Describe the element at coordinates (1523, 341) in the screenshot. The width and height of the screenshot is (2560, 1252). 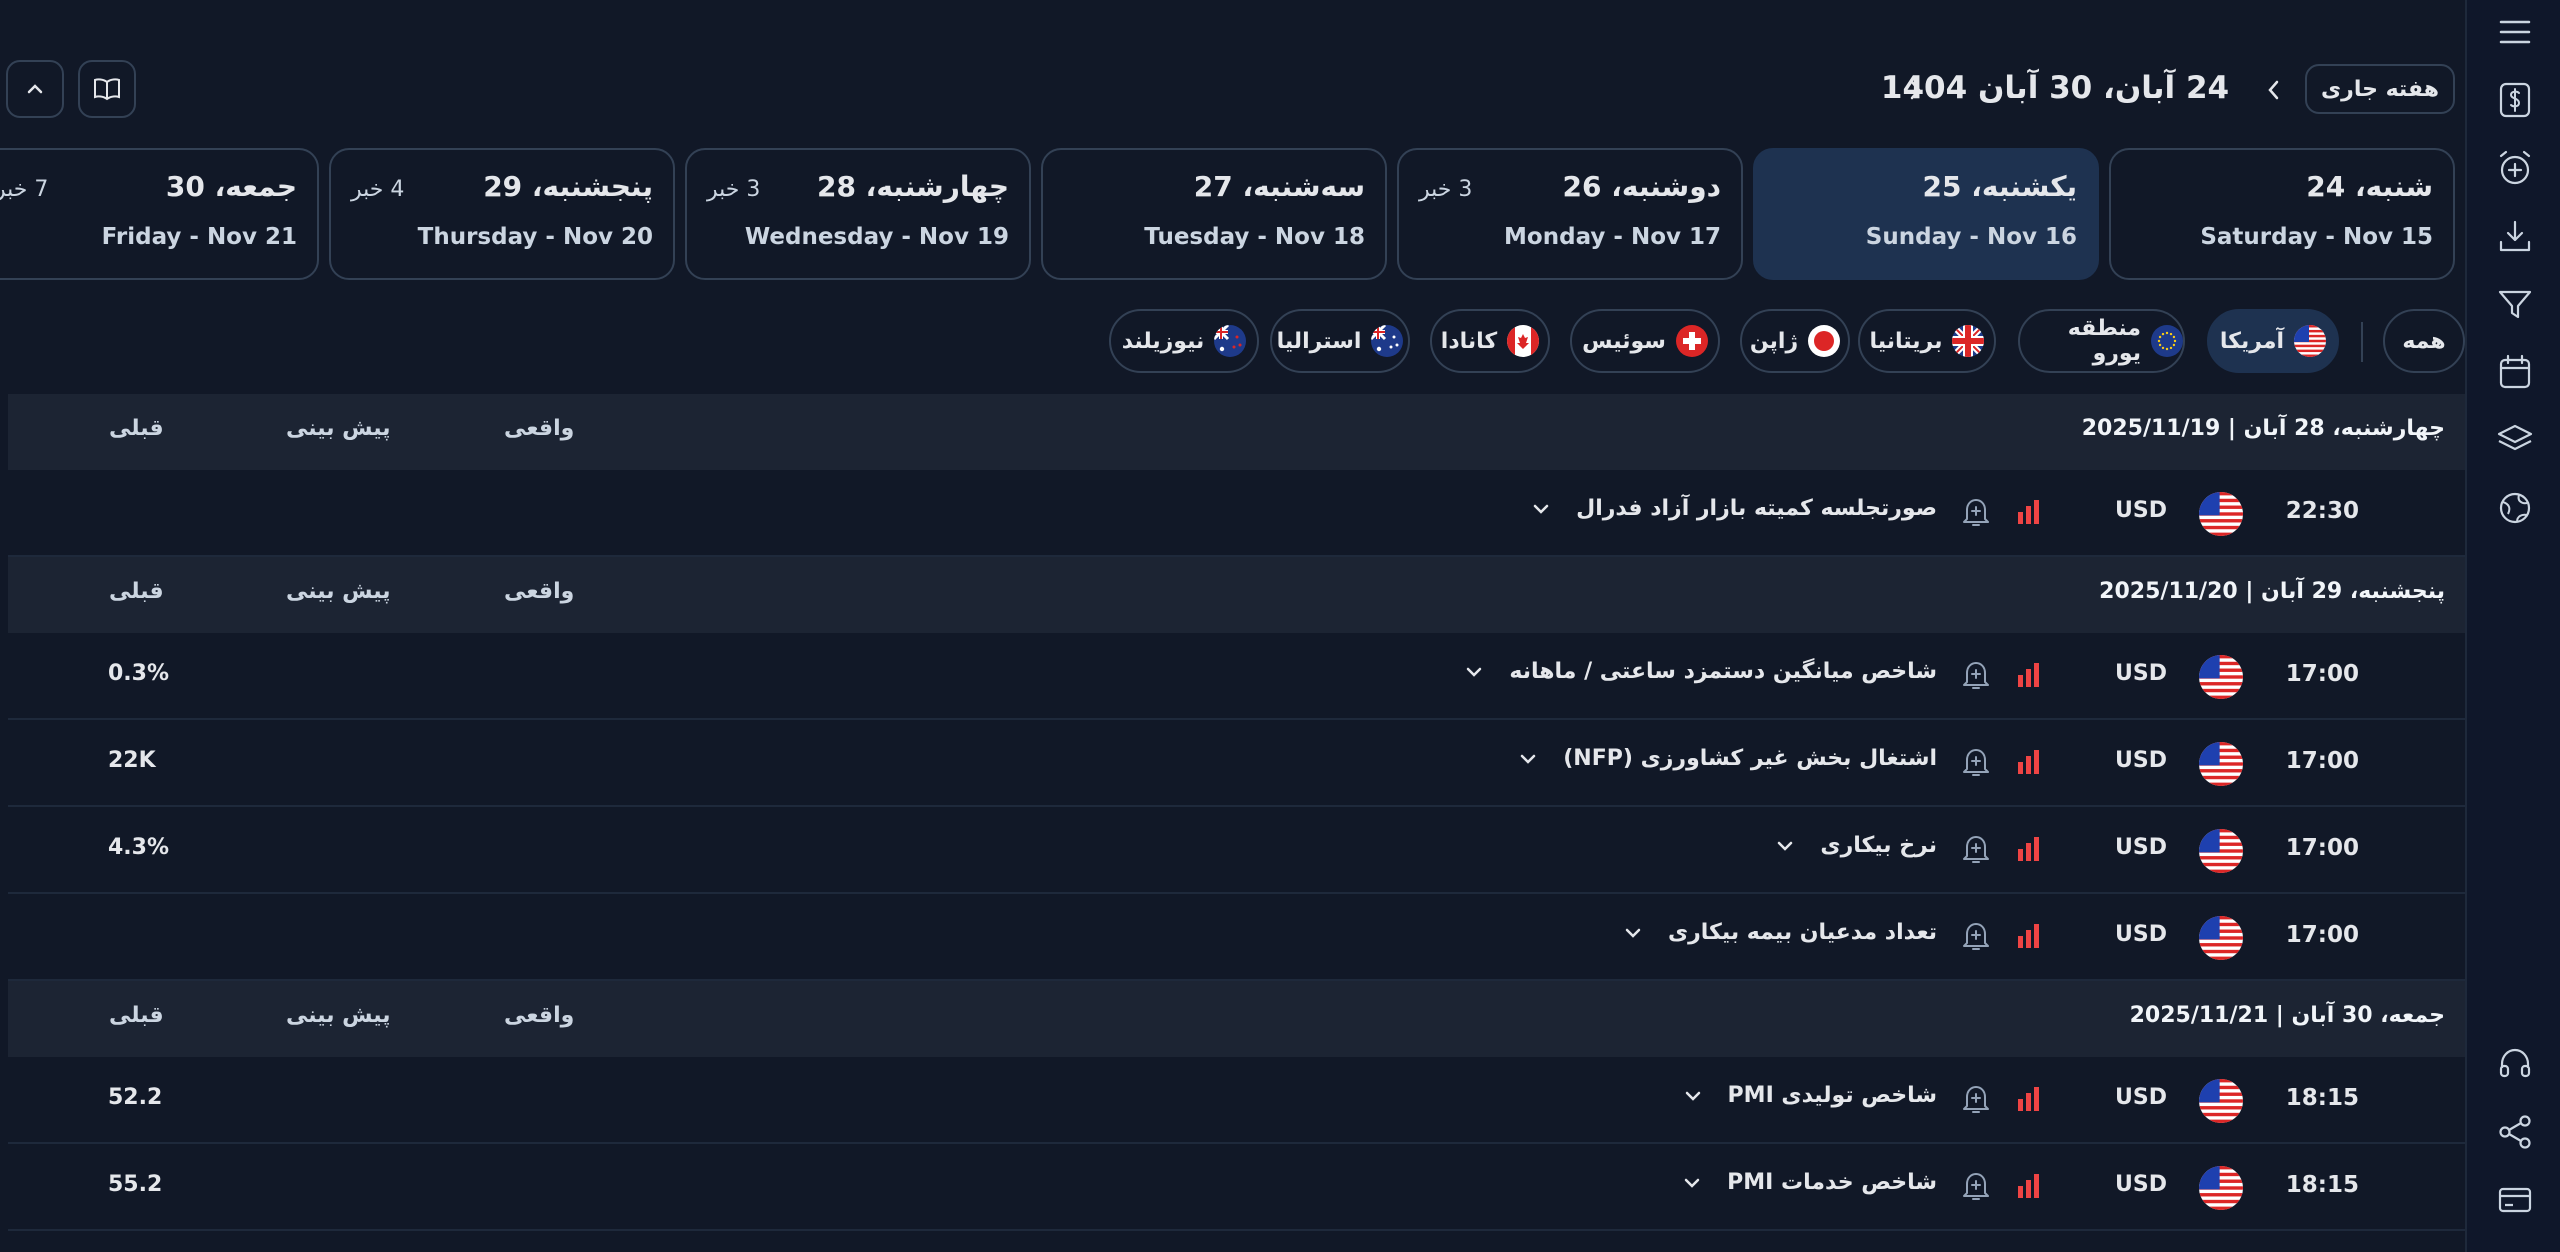
I see `ca-flag-icon` at that location.